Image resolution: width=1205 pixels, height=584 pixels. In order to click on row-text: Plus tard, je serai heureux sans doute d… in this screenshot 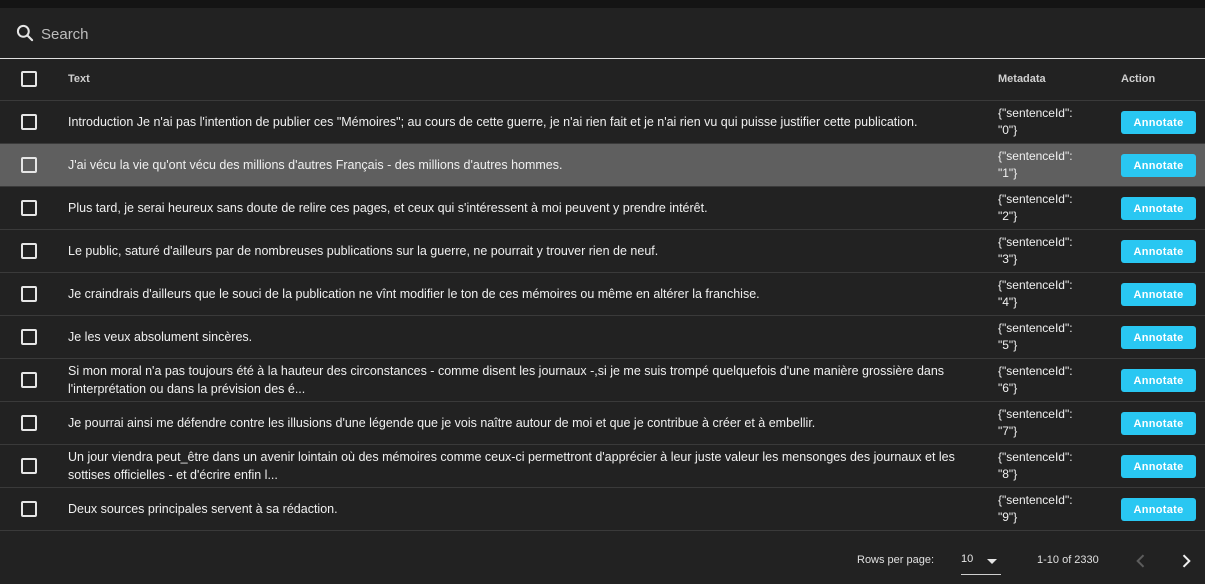, I will do `click(388, 208)`.